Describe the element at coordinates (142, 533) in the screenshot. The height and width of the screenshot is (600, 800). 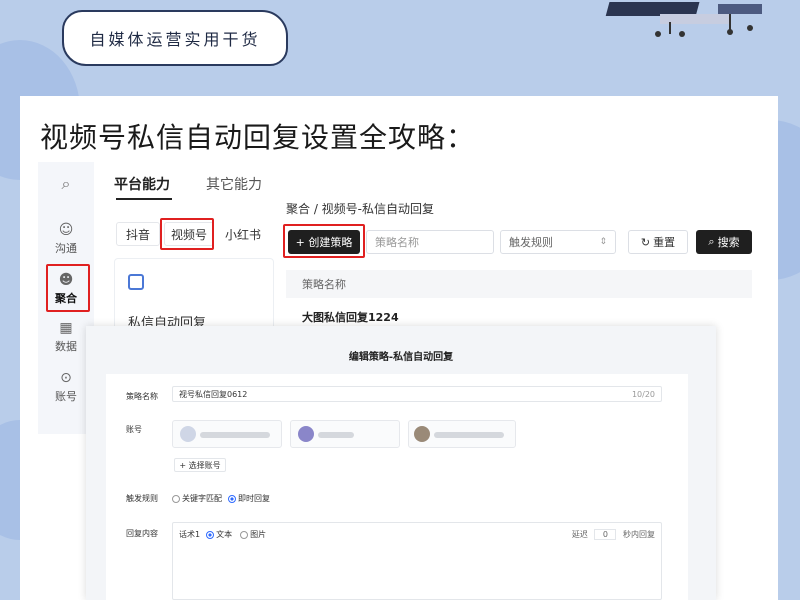
I see `reply-label: 回复内容` at that location.